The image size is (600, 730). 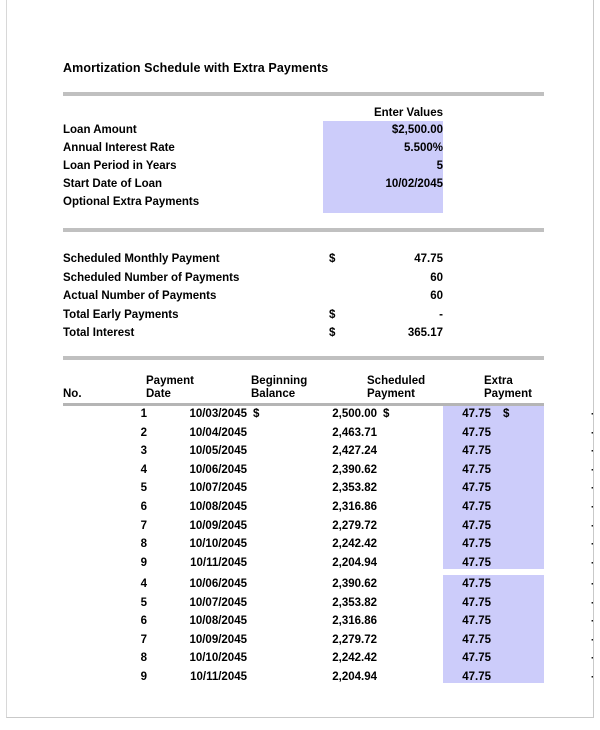 What do you see at coordinates (383, 148) in the screenshot?
I see `loan-input-value: 5.500%` at bounding box center [383, 148].